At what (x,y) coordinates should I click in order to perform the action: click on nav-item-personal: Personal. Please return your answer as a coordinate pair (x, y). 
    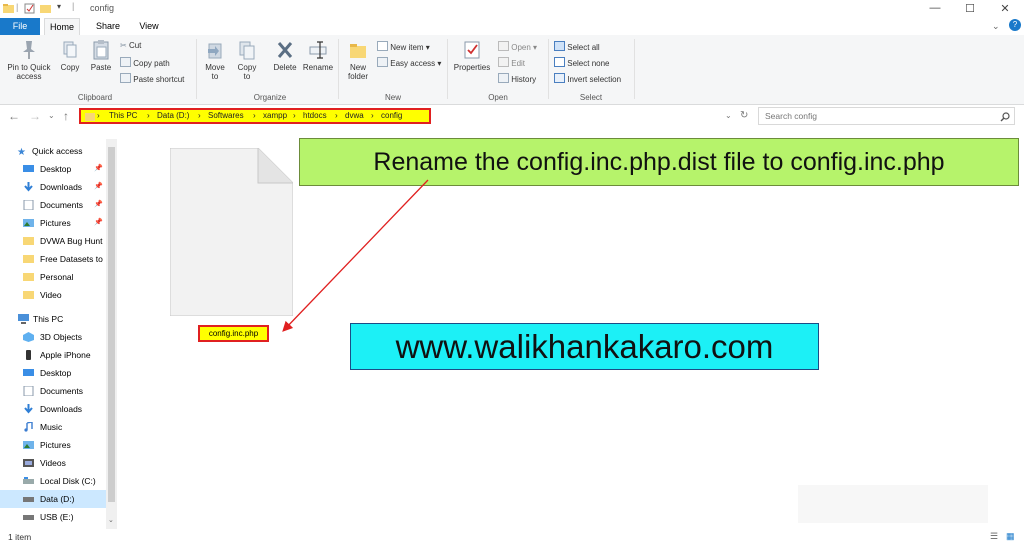
    Looking at the image, I should click on (54, 277).